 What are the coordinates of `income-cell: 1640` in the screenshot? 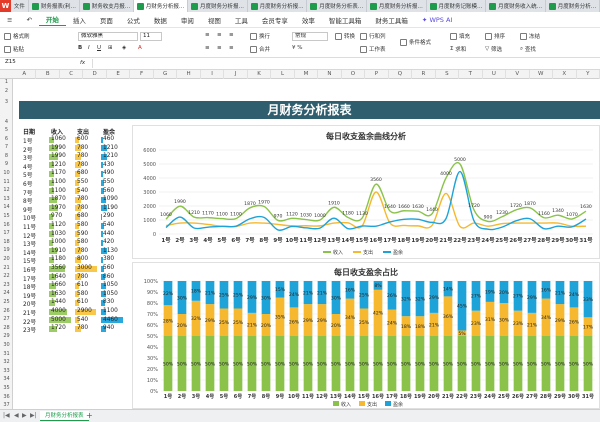 It's located at (58, 277).